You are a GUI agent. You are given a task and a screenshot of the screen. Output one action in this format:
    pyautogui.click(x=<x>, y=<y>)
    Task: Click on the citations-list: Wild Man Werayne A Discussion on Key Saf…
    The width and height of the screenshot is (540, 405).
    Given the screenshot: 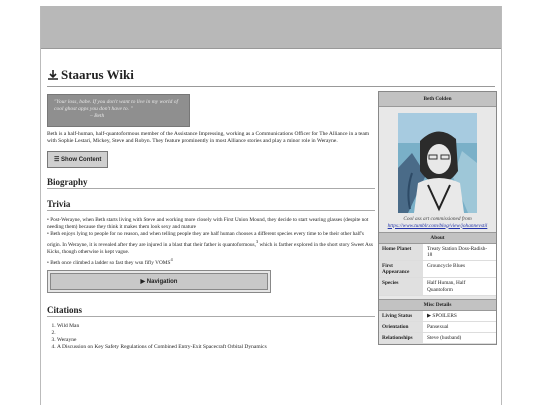 What is the action you would take?
    pyautogui.click(x=212, y=337)
    